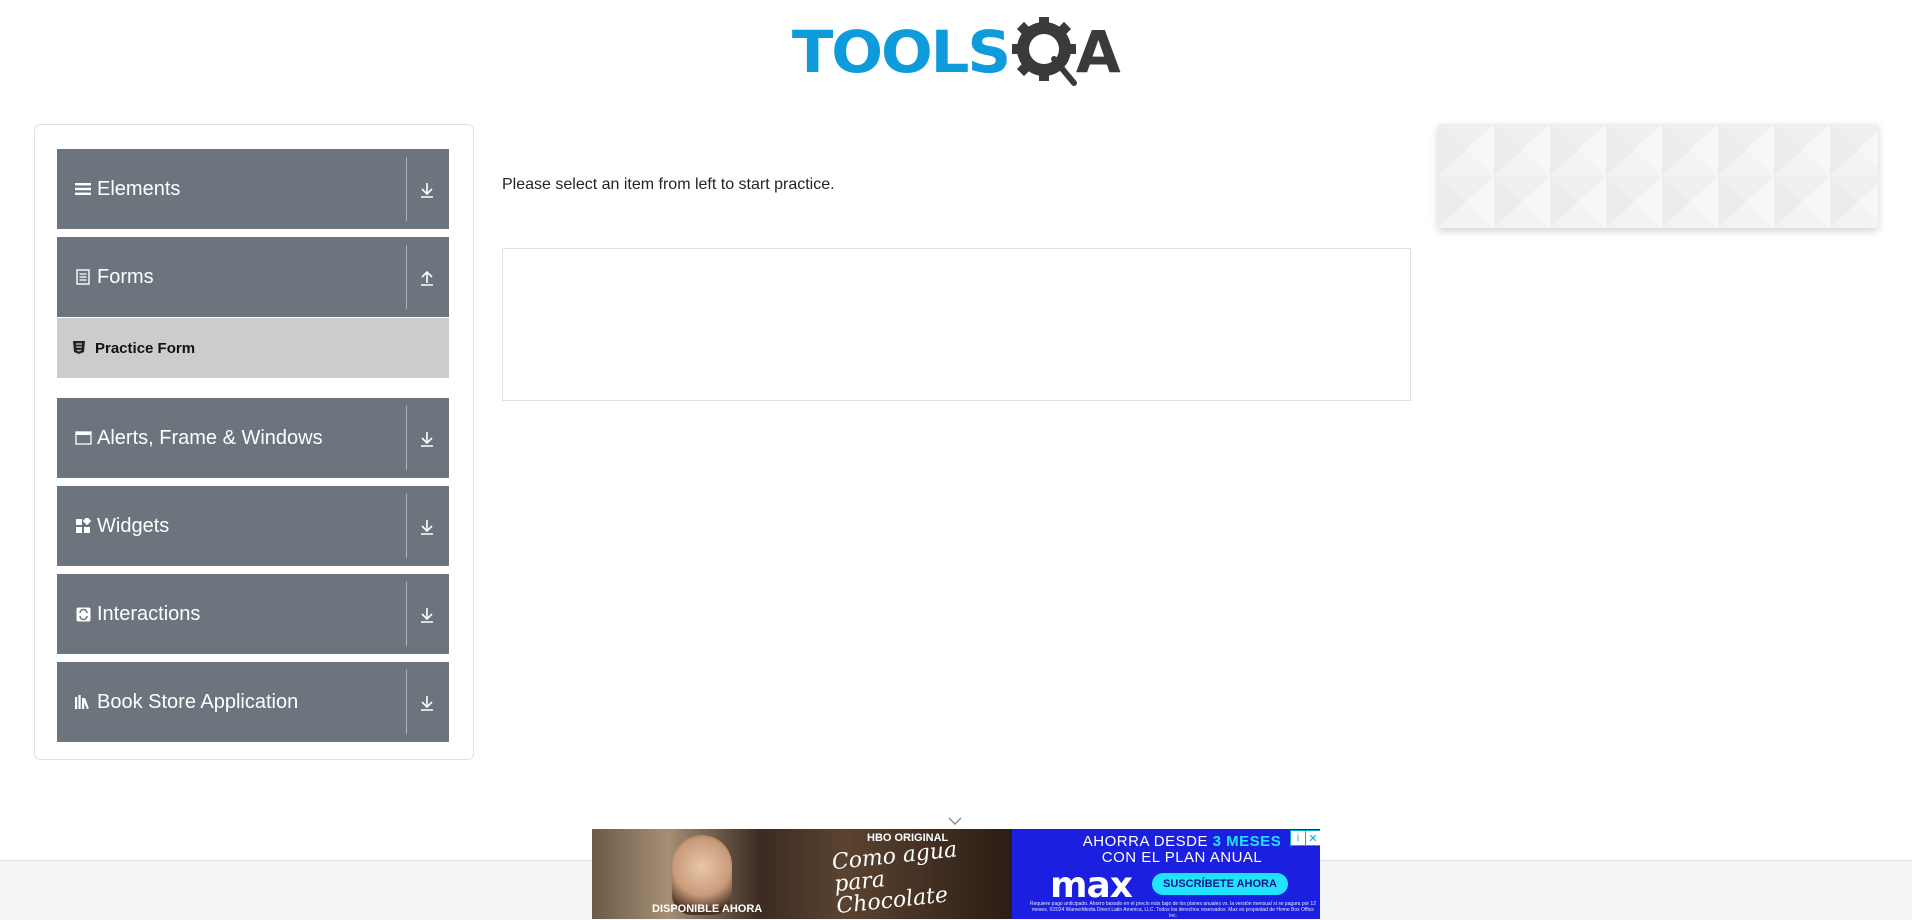  I want to click on widgets-icon, so click(83, 526).